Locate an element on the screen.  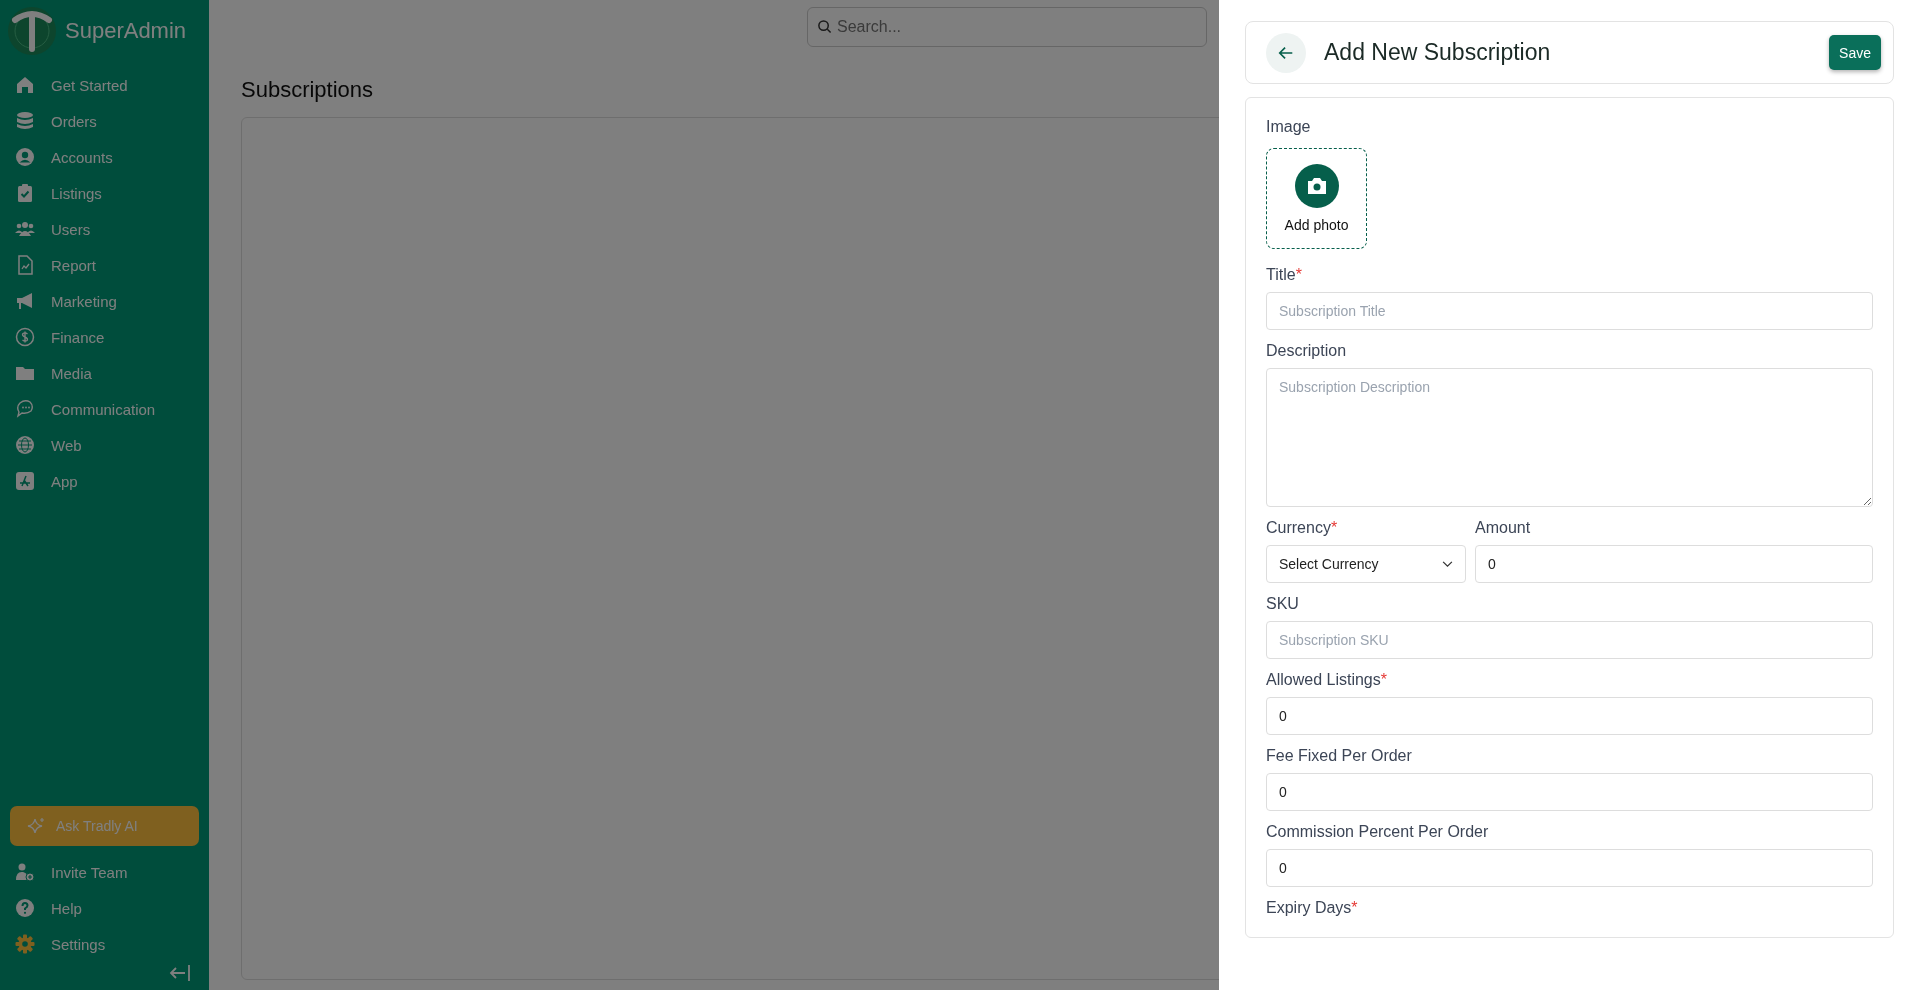
input-field: Subscription SKU is located at coordinates (1569, 640).